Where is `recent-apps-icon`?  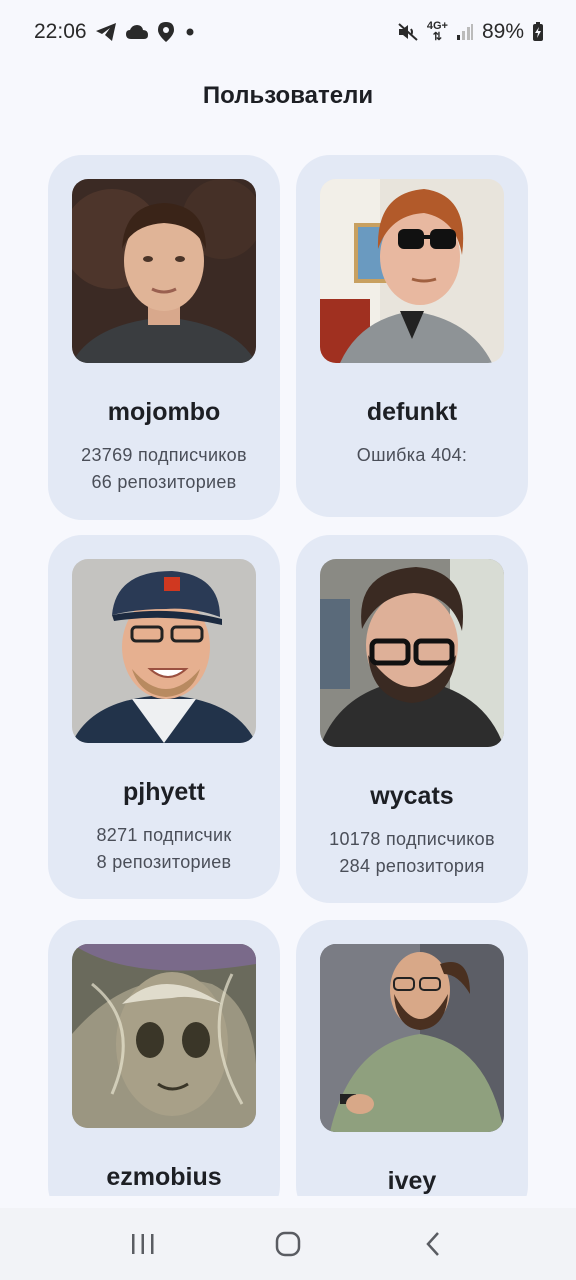
recent-apps-icon is located at coordinates (142, 1244).